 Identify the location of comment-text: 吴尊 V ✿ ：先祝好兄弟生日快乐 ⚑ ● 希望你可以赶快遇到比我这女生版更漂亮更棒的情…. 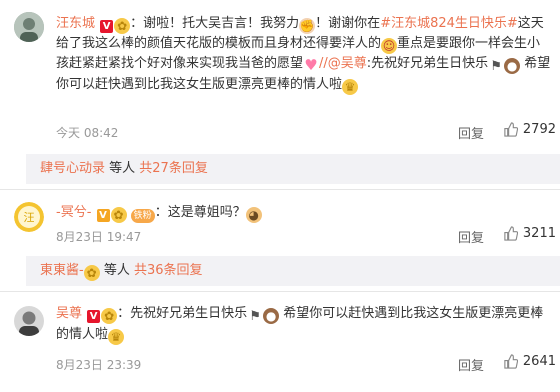
(300, 325).